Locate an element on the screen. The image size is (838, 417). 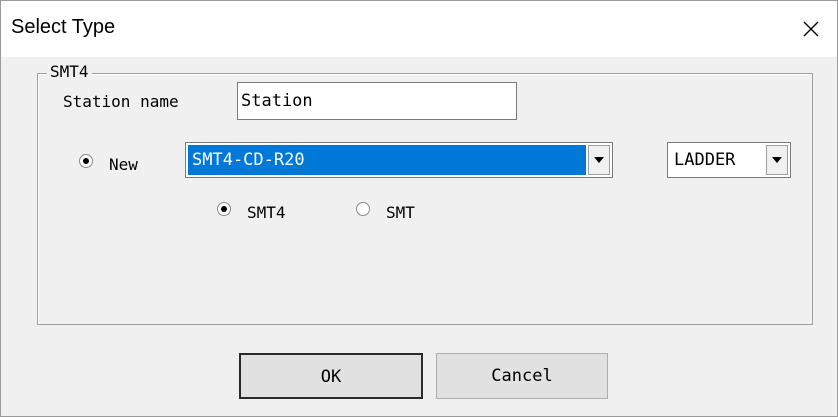
new-radio is located at coordinates (86, 161).